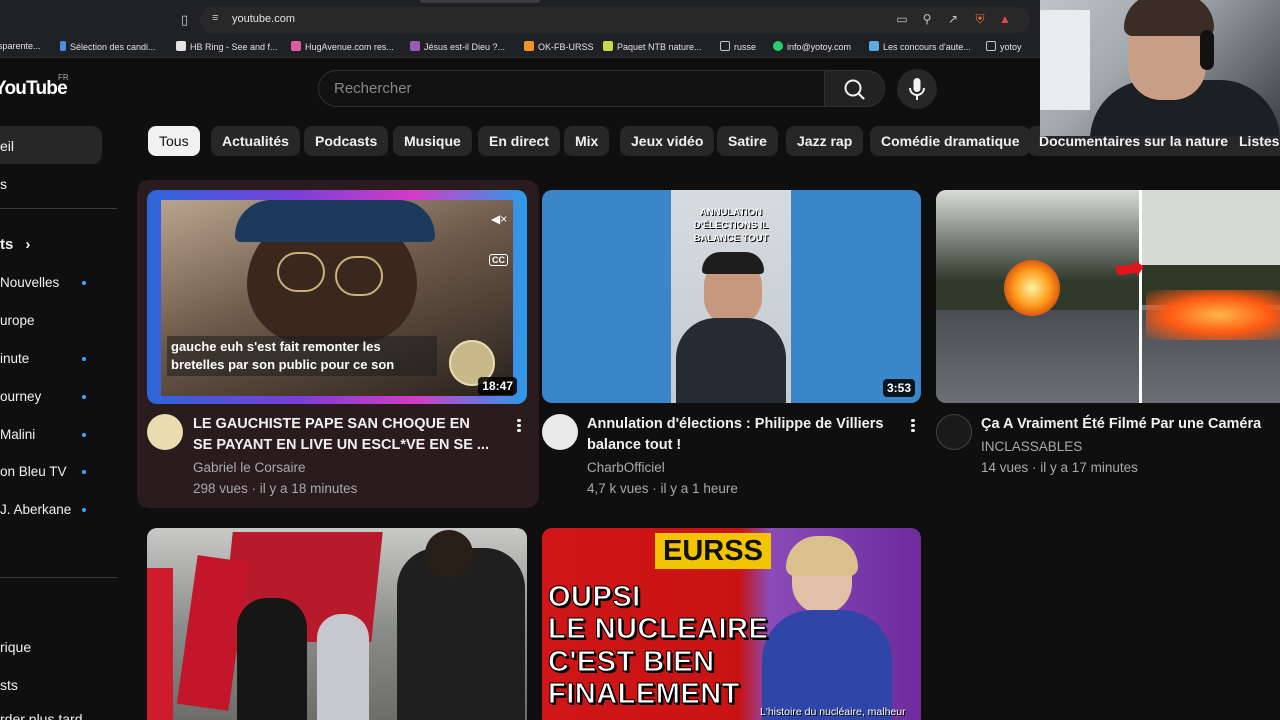 The width and height of the screenshot is (1280, 720). What do you see at coordinates (917, 89) in the screenshot?
I see `voice-search-button` at bounding box center [917, 89].